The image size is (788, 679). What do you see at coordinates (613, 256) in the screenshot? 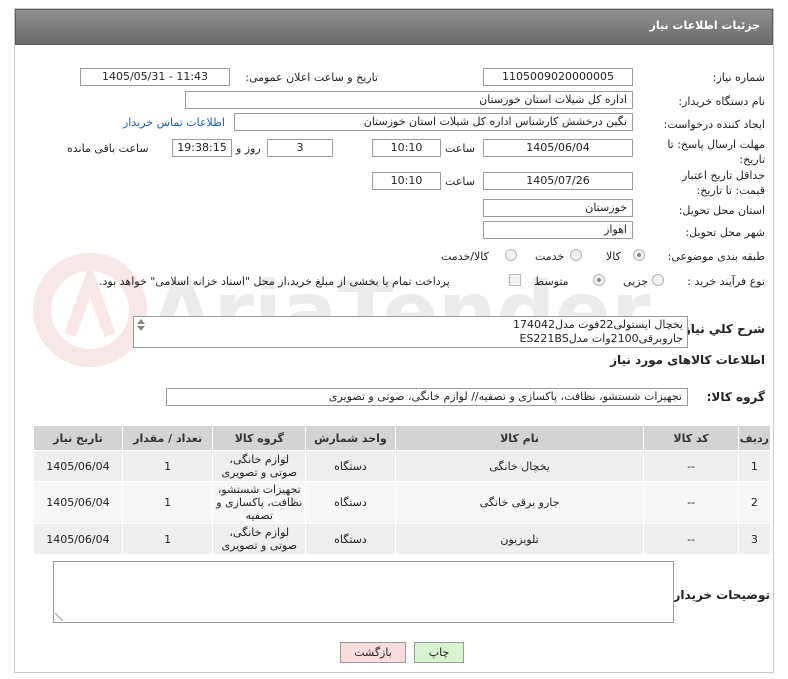
I see `category-goods-label: کالا` at bounding box center [613, 256].